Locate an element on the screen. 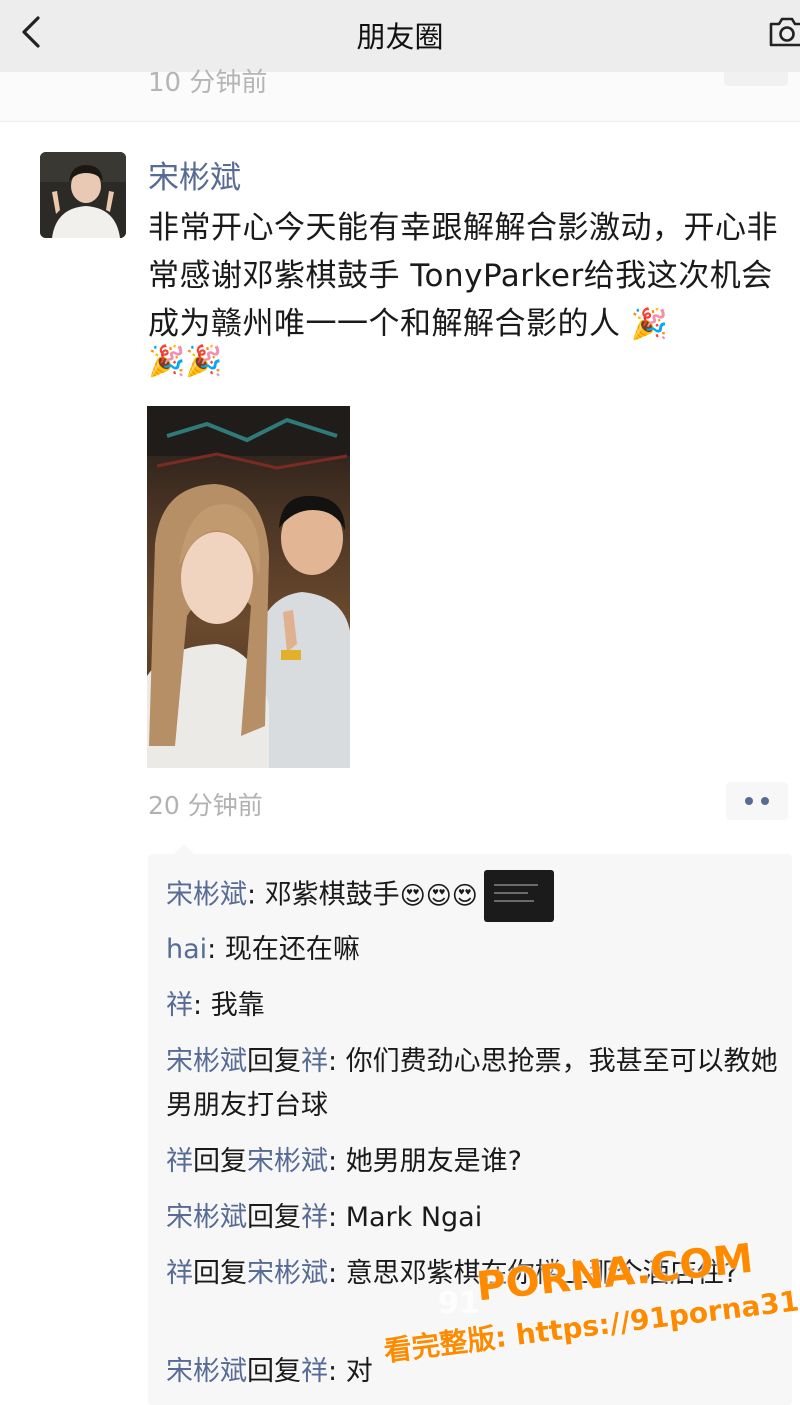  camera-button is located at coordinates (783, 32).